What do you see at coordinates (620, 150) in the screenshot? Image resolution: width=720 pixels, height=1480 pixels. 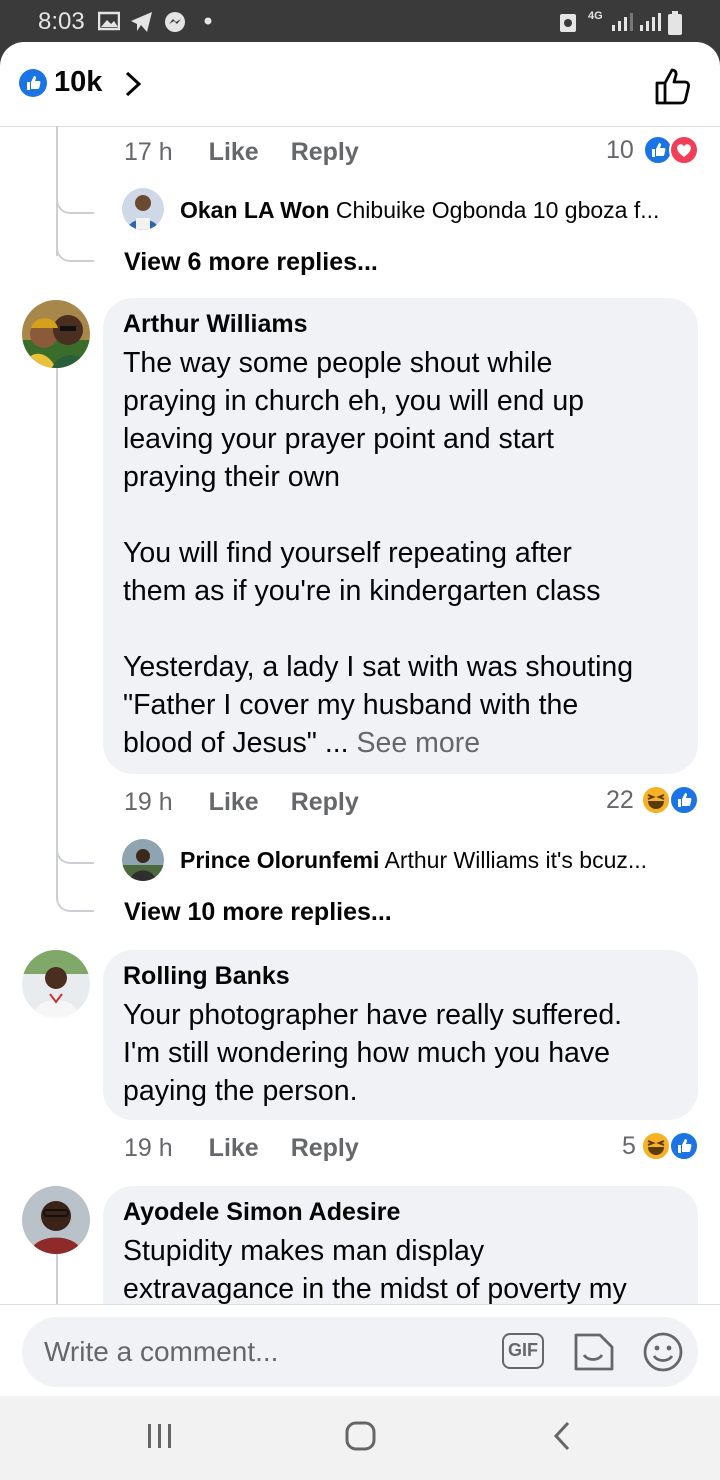 I see `reaction-count: 10` at bounding box center [620, 150].